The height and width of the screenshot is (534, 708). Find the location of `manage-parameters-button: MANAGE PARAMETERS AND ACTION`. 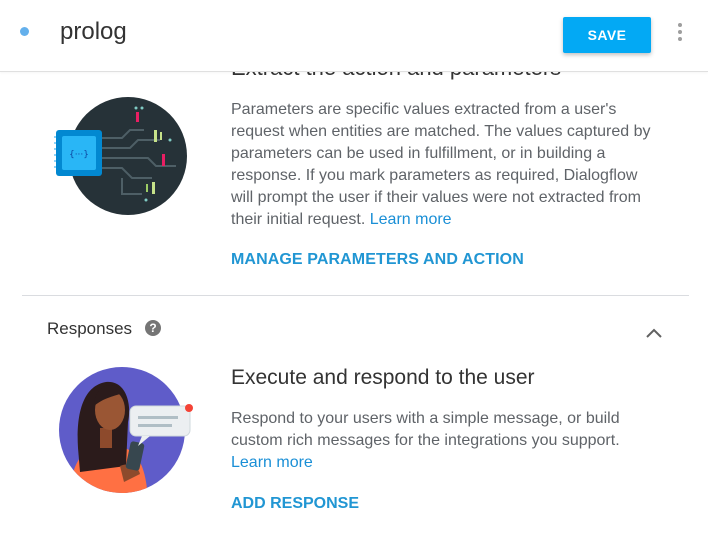

manage-parameters-button: MANAGE PARAMETERS AND ACTION is located at coordinates (377, 260).